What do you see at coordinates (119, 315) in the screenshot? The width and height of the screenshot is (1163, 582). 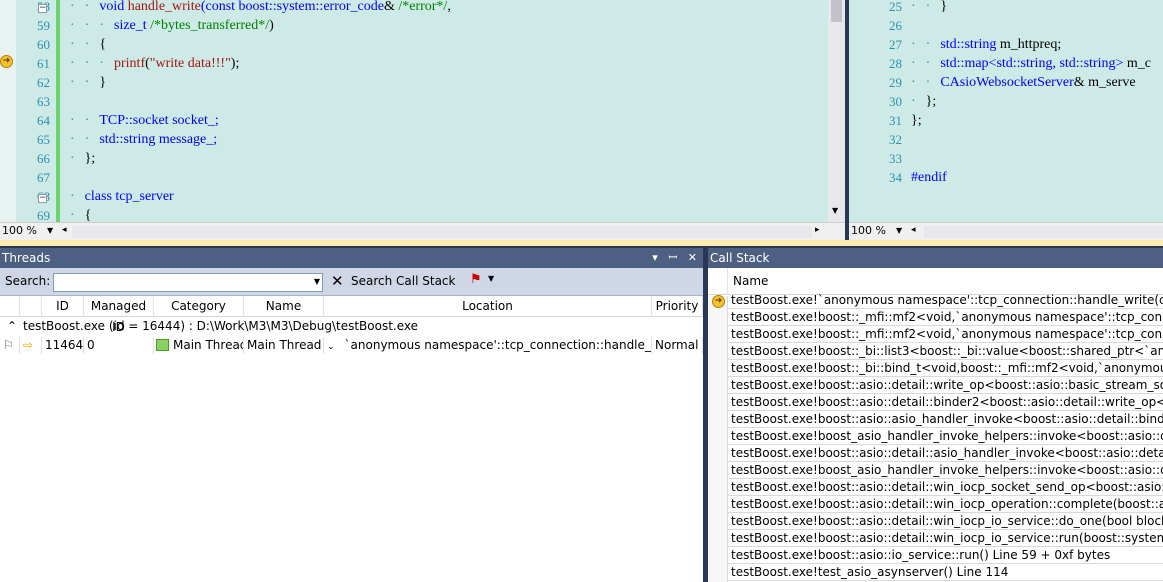 I see `header-managed-id: Managed ID` at bounding box center [119, 315].